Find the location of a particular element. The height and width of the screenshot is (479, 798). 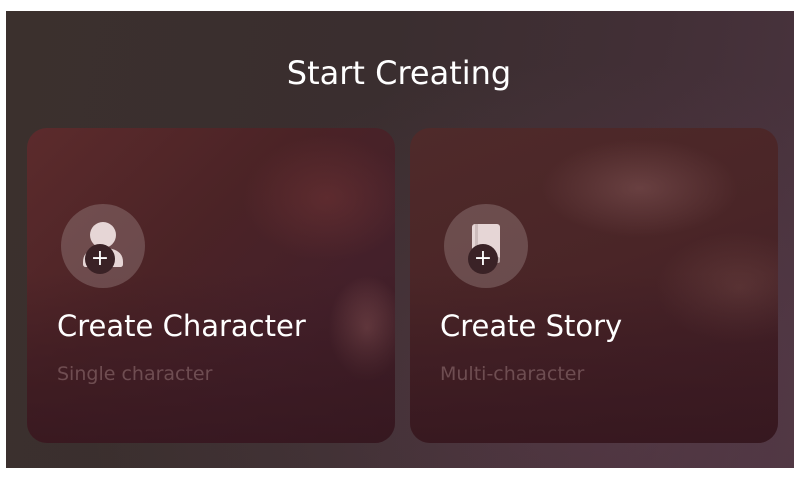

panel-title: Start Creating is located at coordinates (399, 73).